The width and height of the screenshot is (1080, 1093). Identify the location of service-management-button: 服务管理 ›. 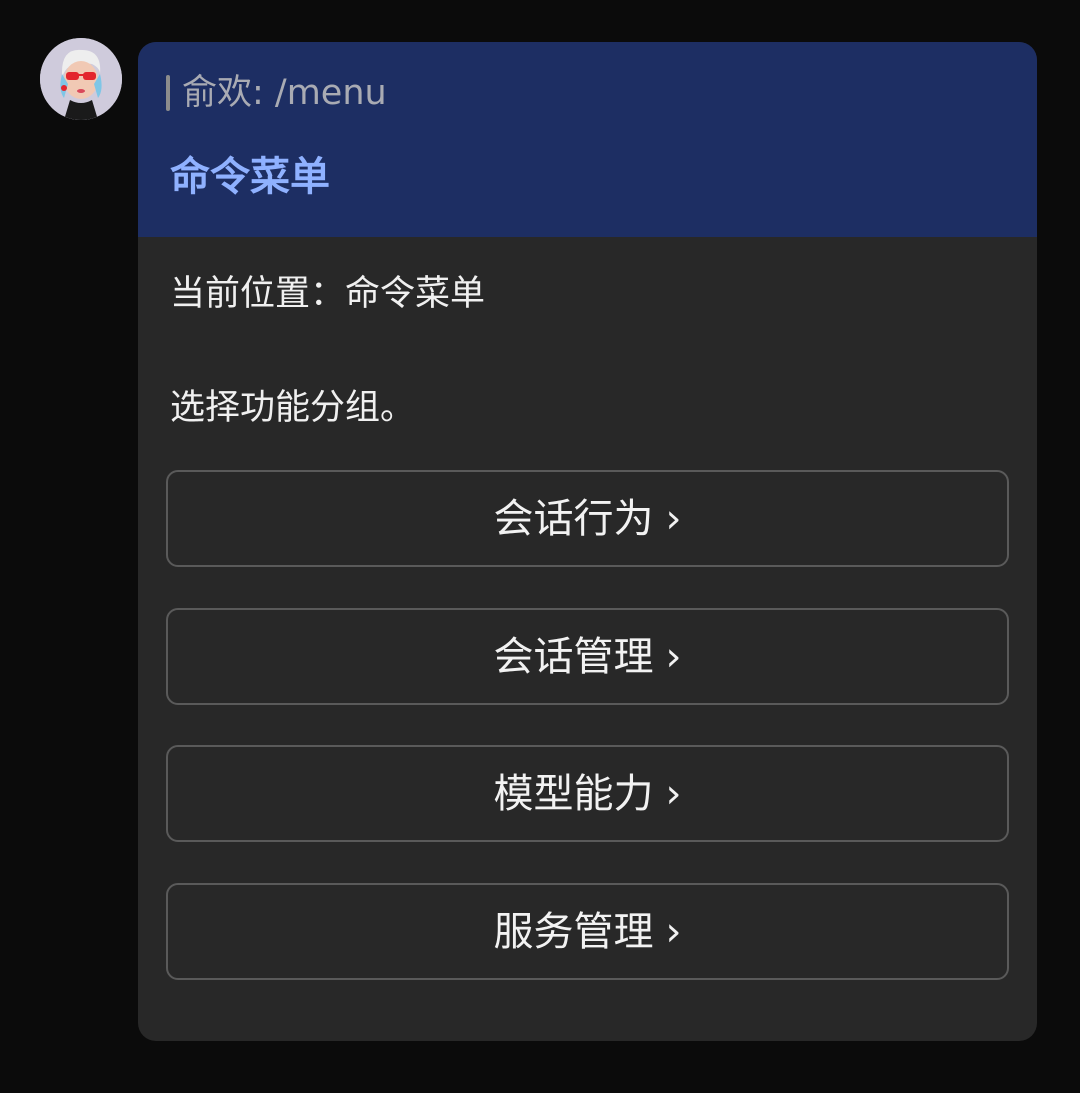
(587, 931).